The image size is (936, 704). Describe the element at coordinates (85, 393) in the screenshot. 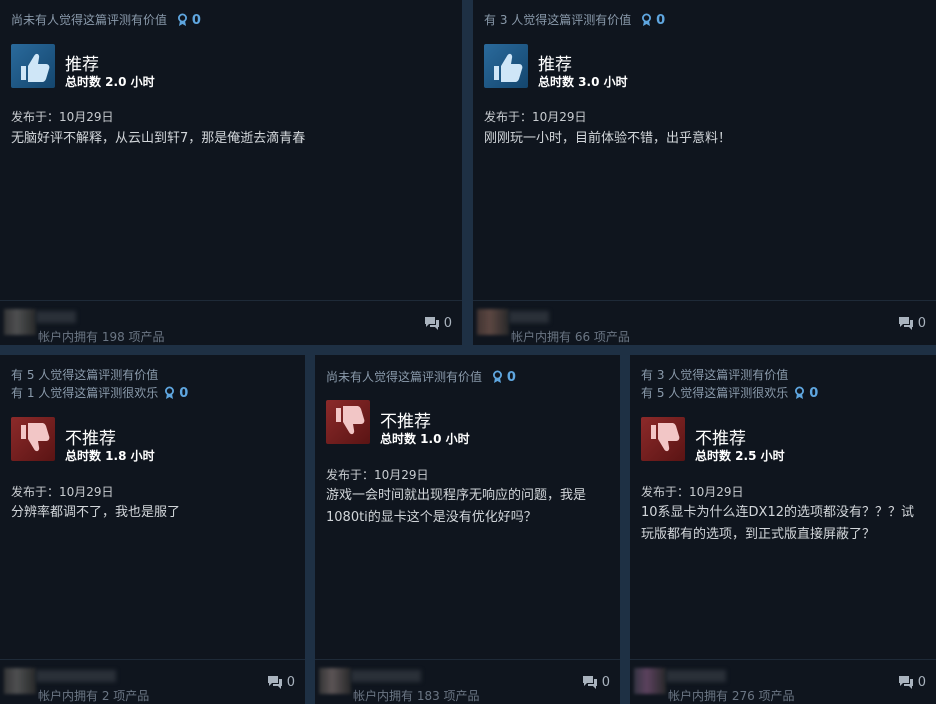

I see `helpful-line: 有 1 人觉得这篇评测很欢乐` at that location.